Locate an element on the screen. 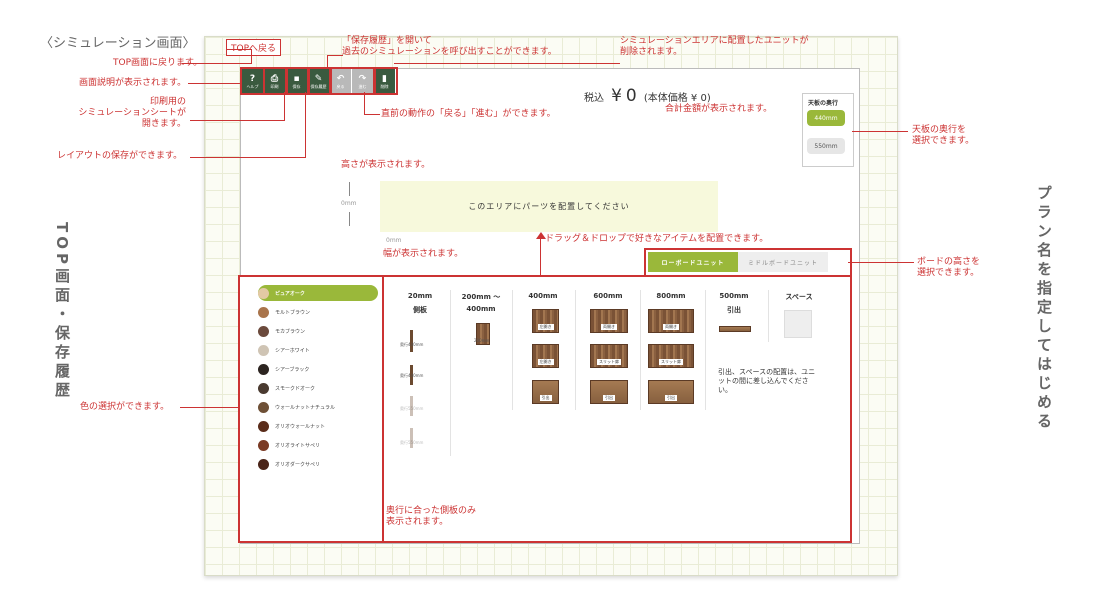  col-header-600mm: 600mm is located at coordinates (608, 296).